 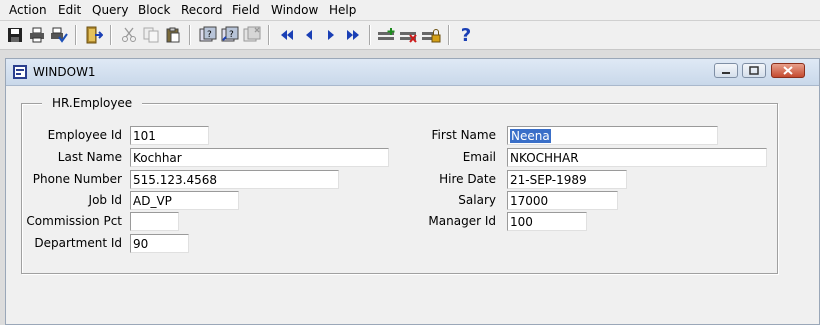 I want to click on help-button: ?, so click(x=466, y=35).